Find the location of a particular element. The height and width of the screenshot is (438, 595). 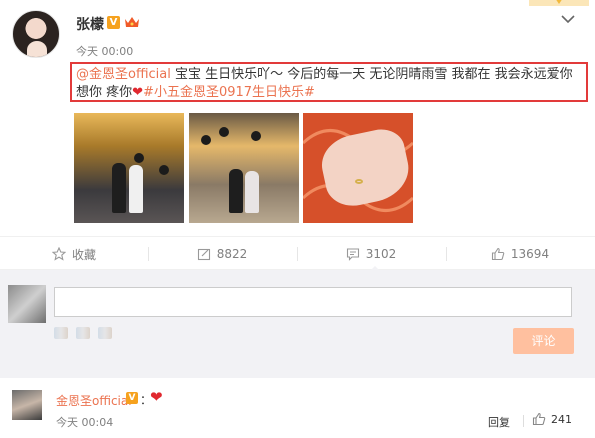

star-icon is located at coordinates (58, 254).